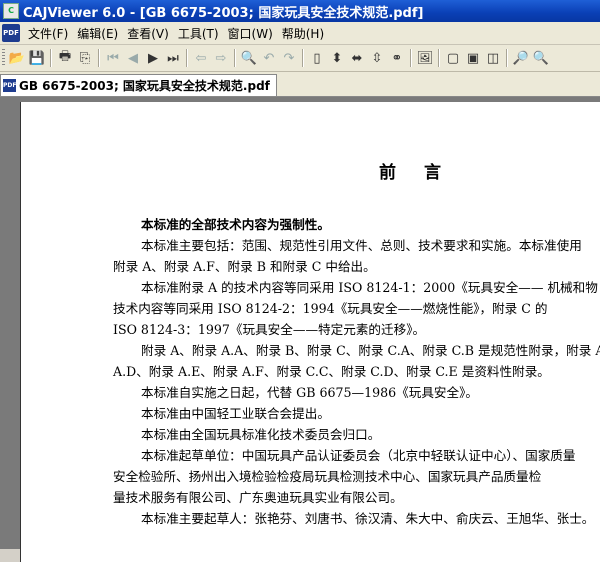  Describe the element at coordinates (52, 33) in the screenshot. I see `menu-file: 文件(F)` at that location.